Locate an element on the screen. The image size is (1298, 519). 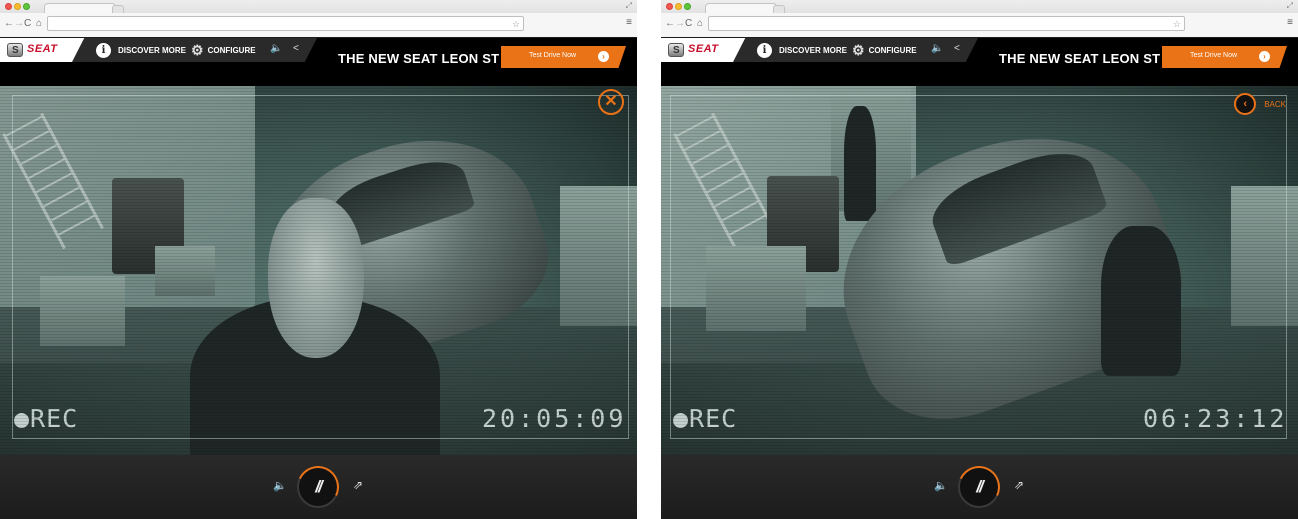
close-video-button: ✕ is located at coordinates (611, 102).